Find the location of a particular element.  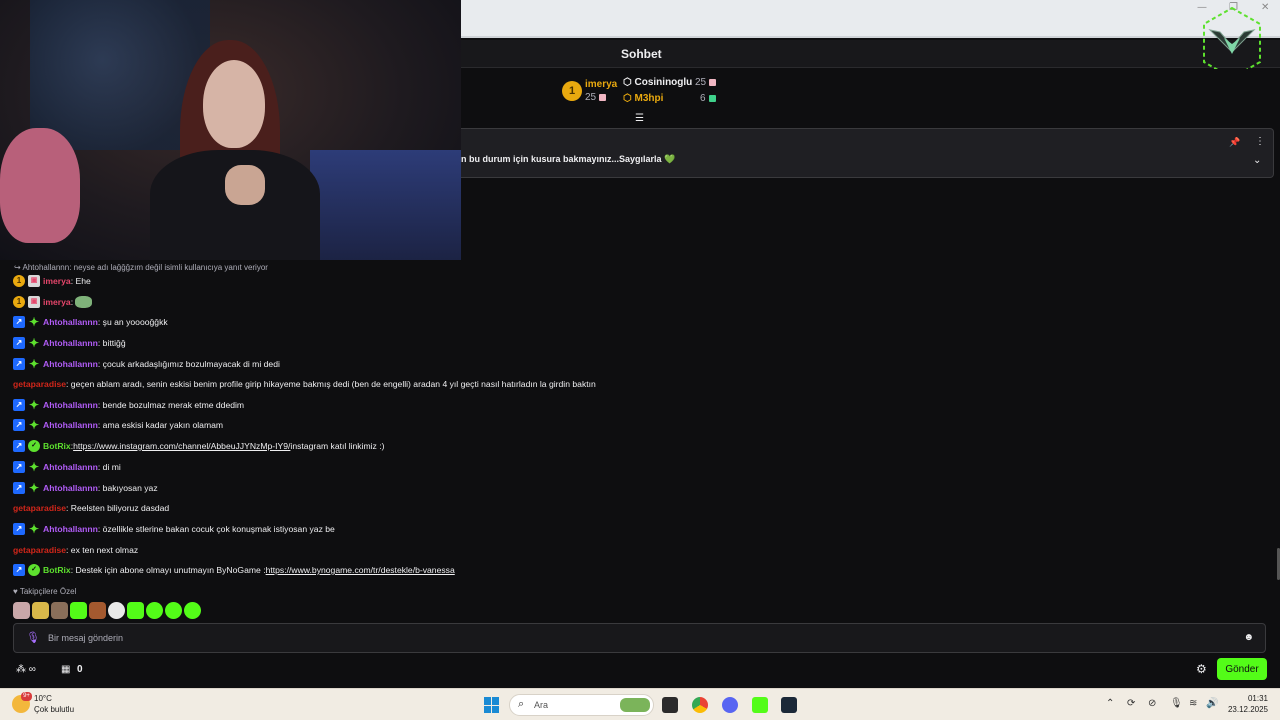

taskbar-search: ⌕ Ara is located at coordinates (581, 705).